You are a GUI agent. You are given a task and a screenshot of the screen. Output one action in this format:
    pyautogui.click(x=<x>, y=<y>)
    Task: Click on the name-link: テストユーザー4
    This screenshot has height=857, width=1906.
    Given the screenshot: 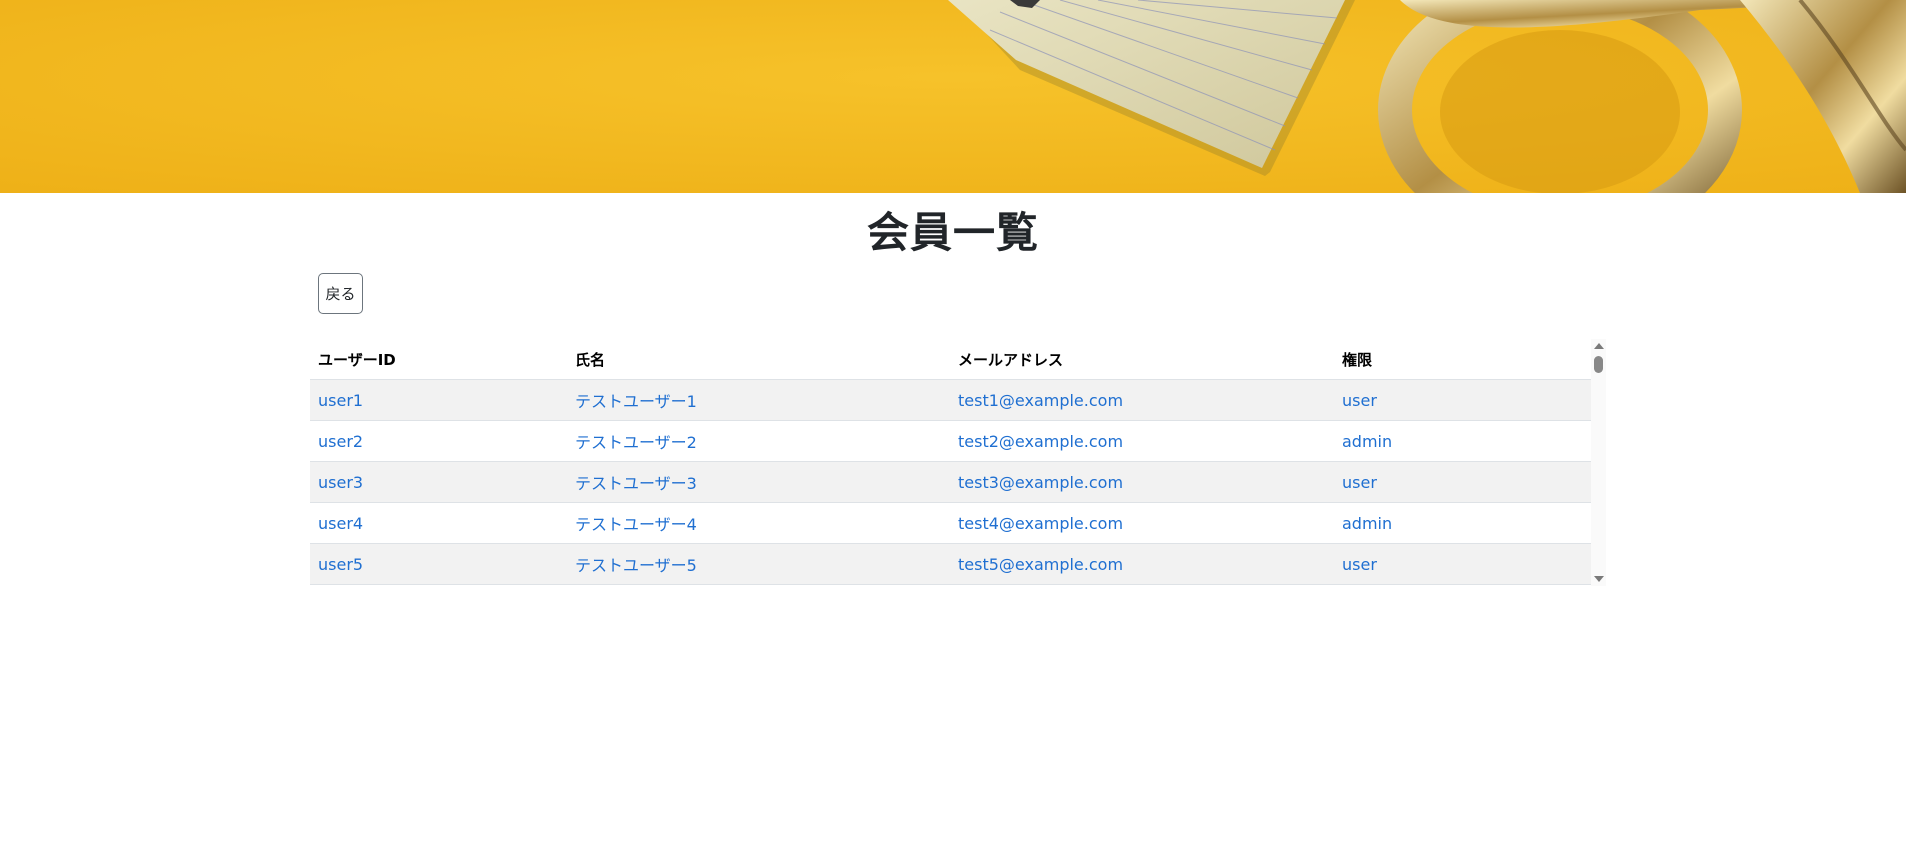 What is the action you would take?
    pyautogui.click(x=636, y=524)
    